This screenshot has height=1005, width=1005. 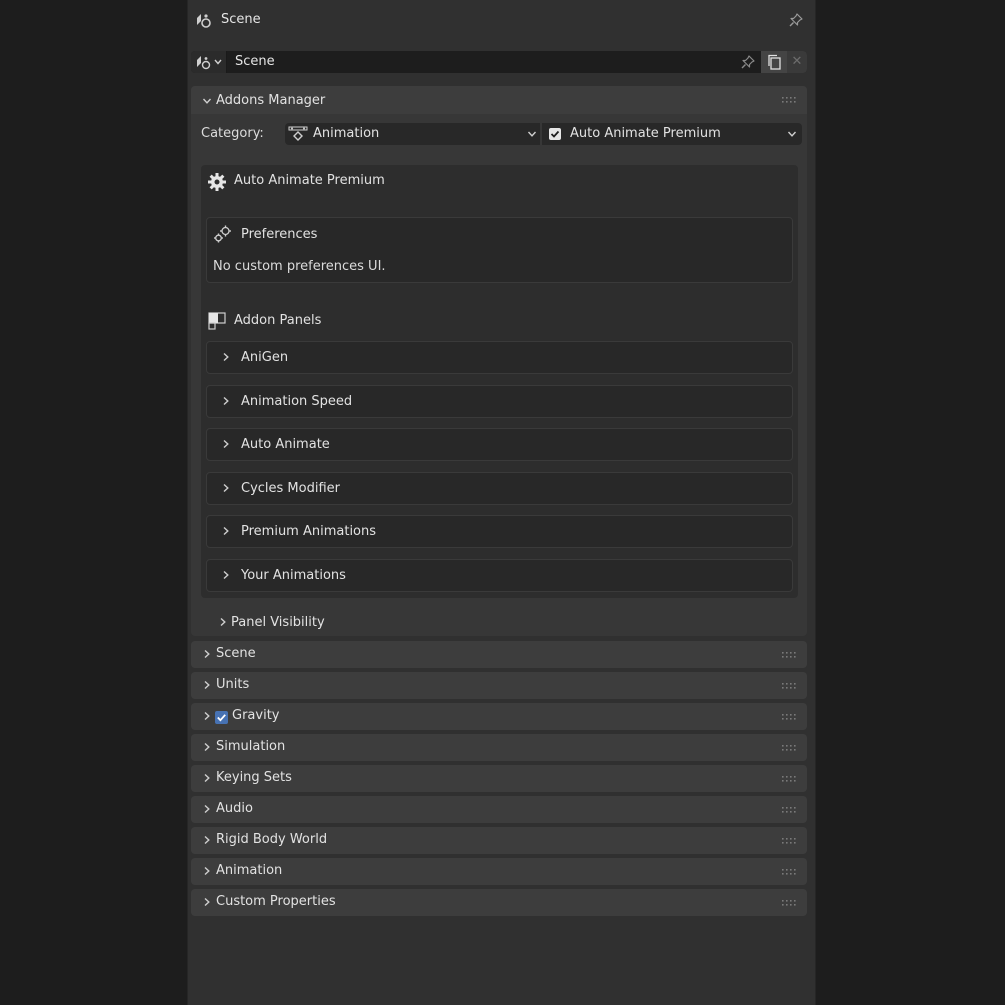 What do you see at coordinates (271, 100) in the screenshot?
I see `addons-manager-title: Addons Manager` at bounding box center [271, 100].